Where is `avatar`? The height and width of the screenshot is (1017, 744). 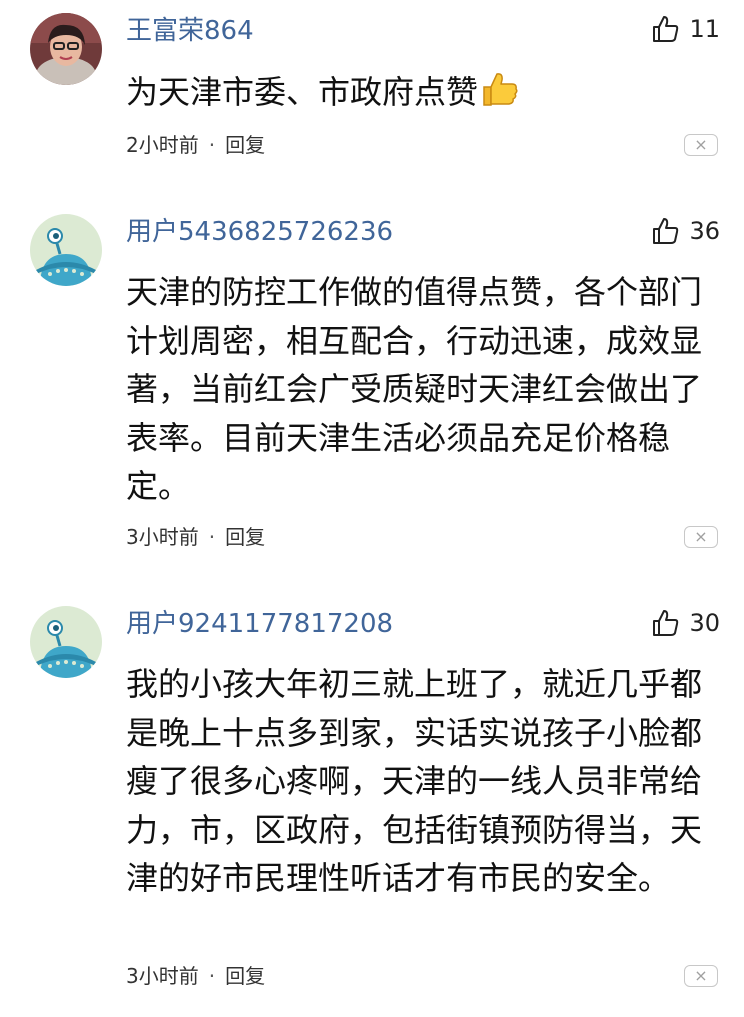
avatar is located at coordinates (66, 642).